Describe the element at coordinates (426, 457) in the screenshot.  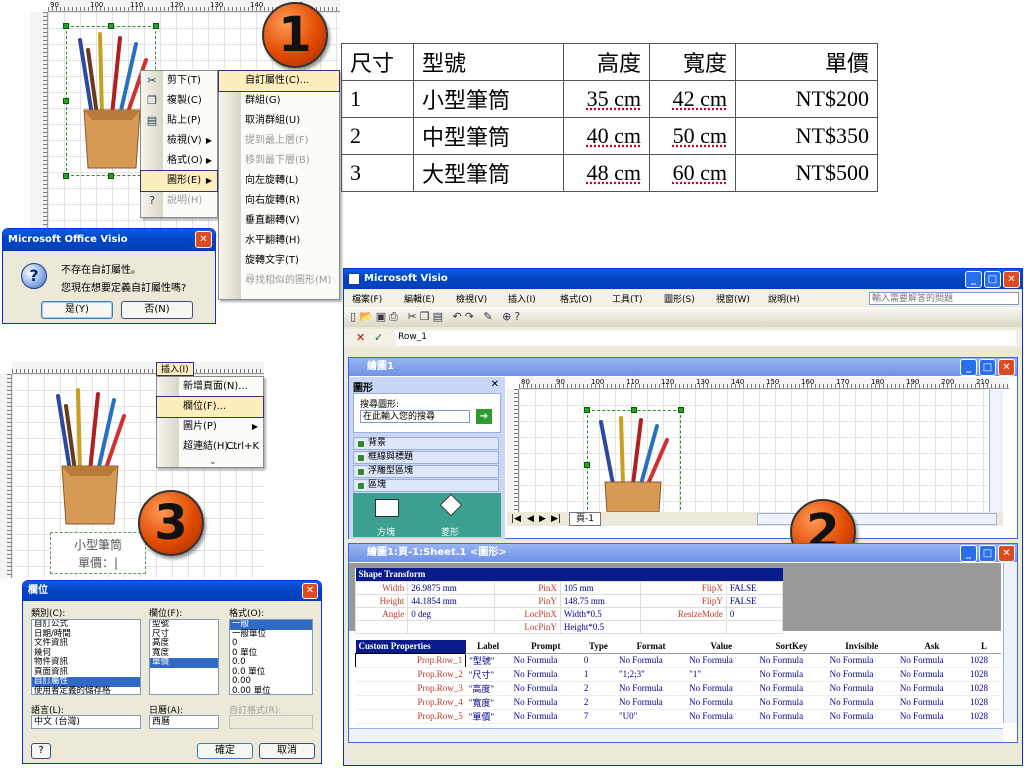
I see `stencil-borders-titles: 框線與標題` at that location.